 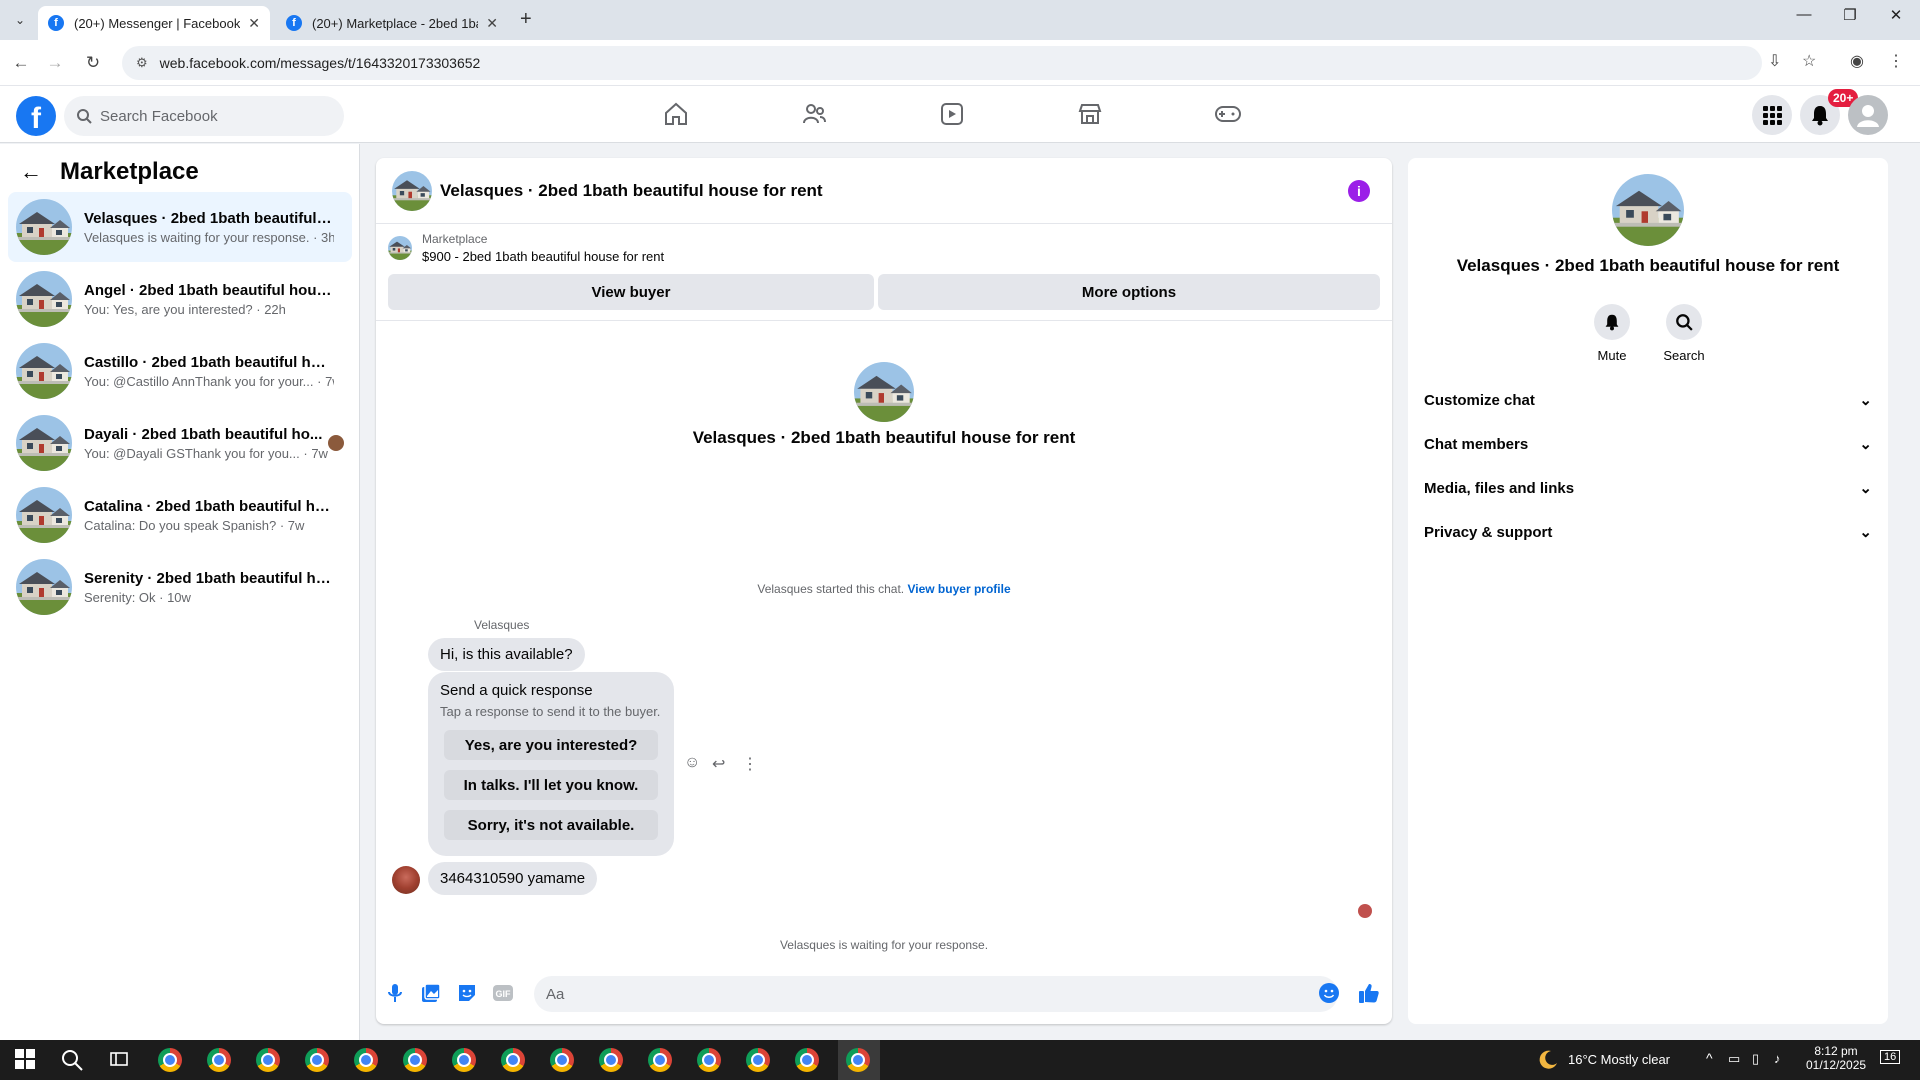 I want to click on details-avatar, so click(x=1648, y=210).